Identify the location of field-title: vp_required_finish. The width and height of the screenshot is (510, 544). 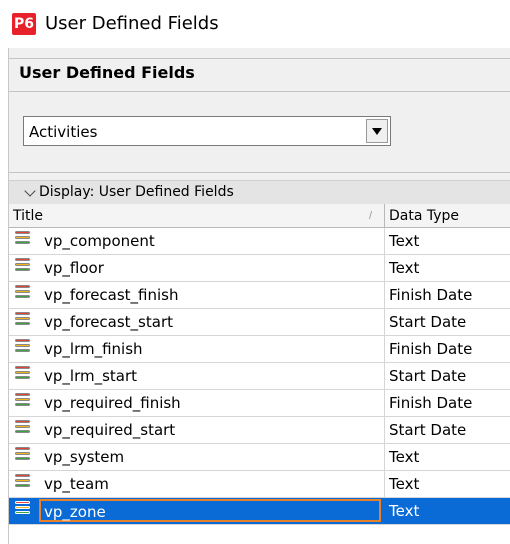
(112, 403).